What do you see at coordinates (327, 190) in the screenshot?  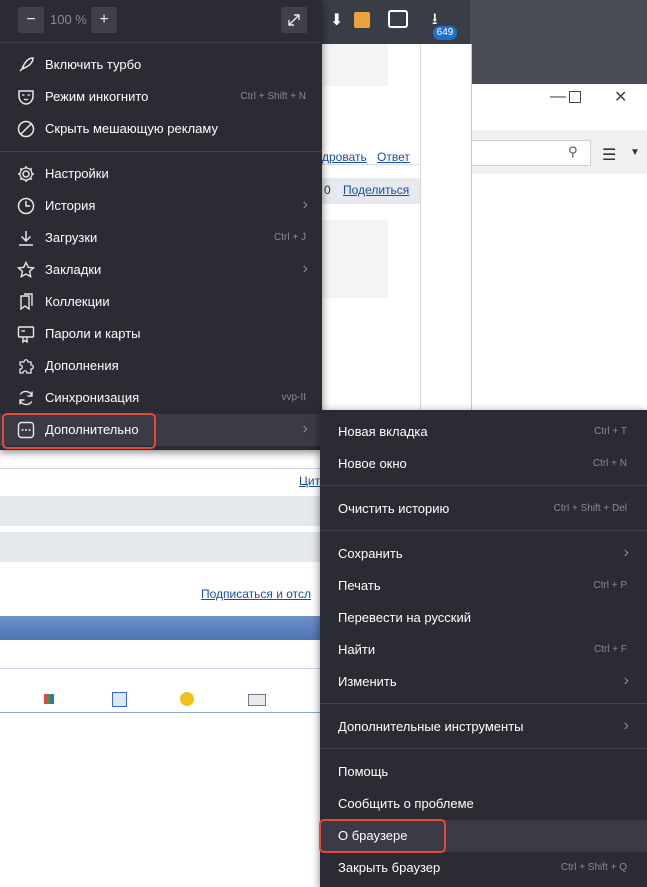 I see `counter-text: 0` at bounding box center [327, 190].